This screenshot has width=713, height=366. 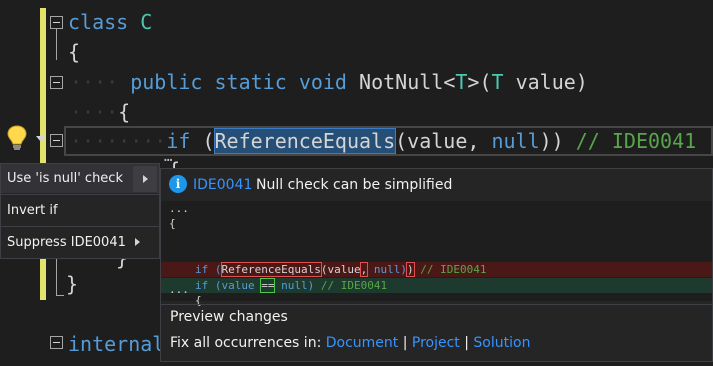 What do you see at coordinates (56, 82) in the screenshot?
I see `collapse-method-icon` at bounding box center [56, 82].